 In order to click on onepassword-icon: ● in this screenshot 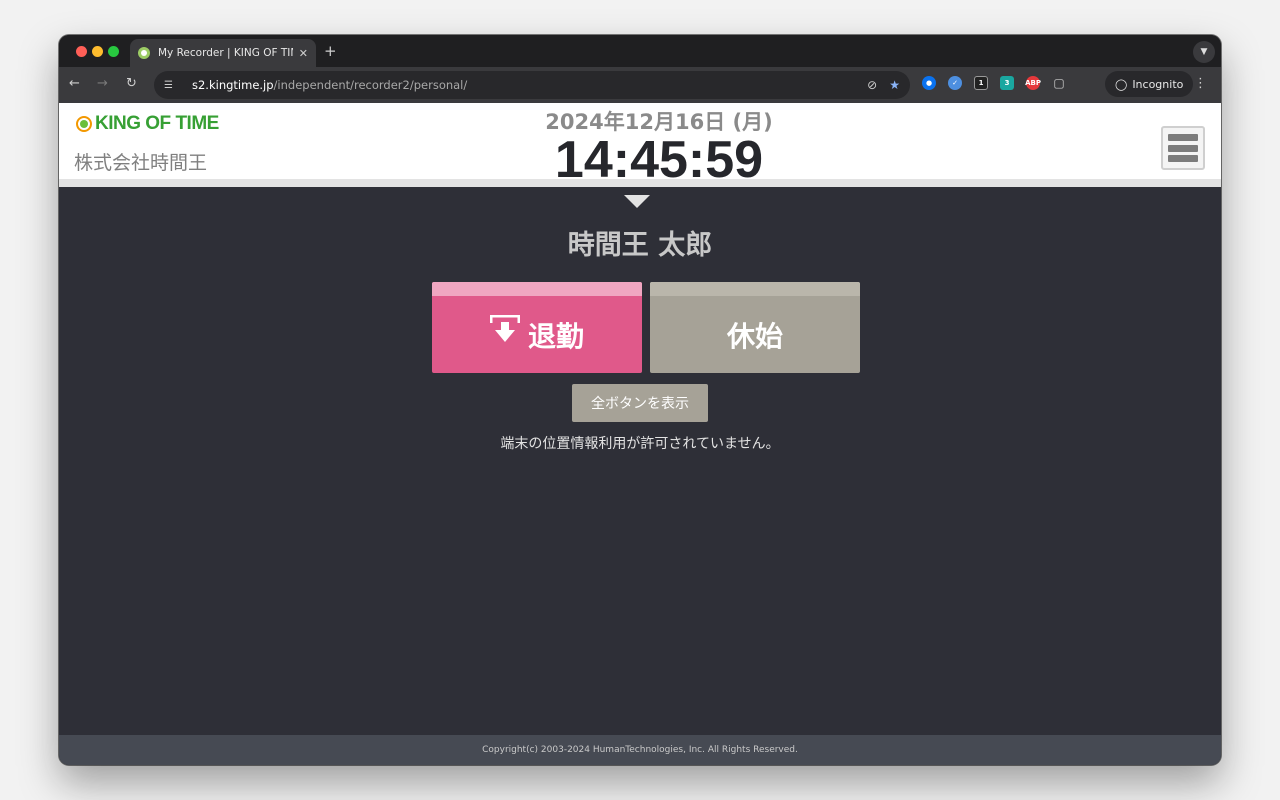, I will do `click(929, 83)`.